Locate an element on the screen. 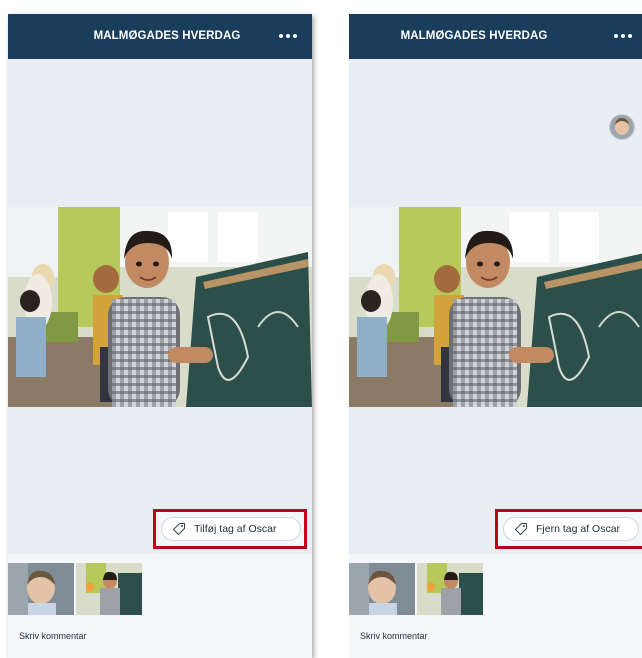 This screenshot has height=658, width=642. tagged-child-avatar is located at coordinates (622, 127).